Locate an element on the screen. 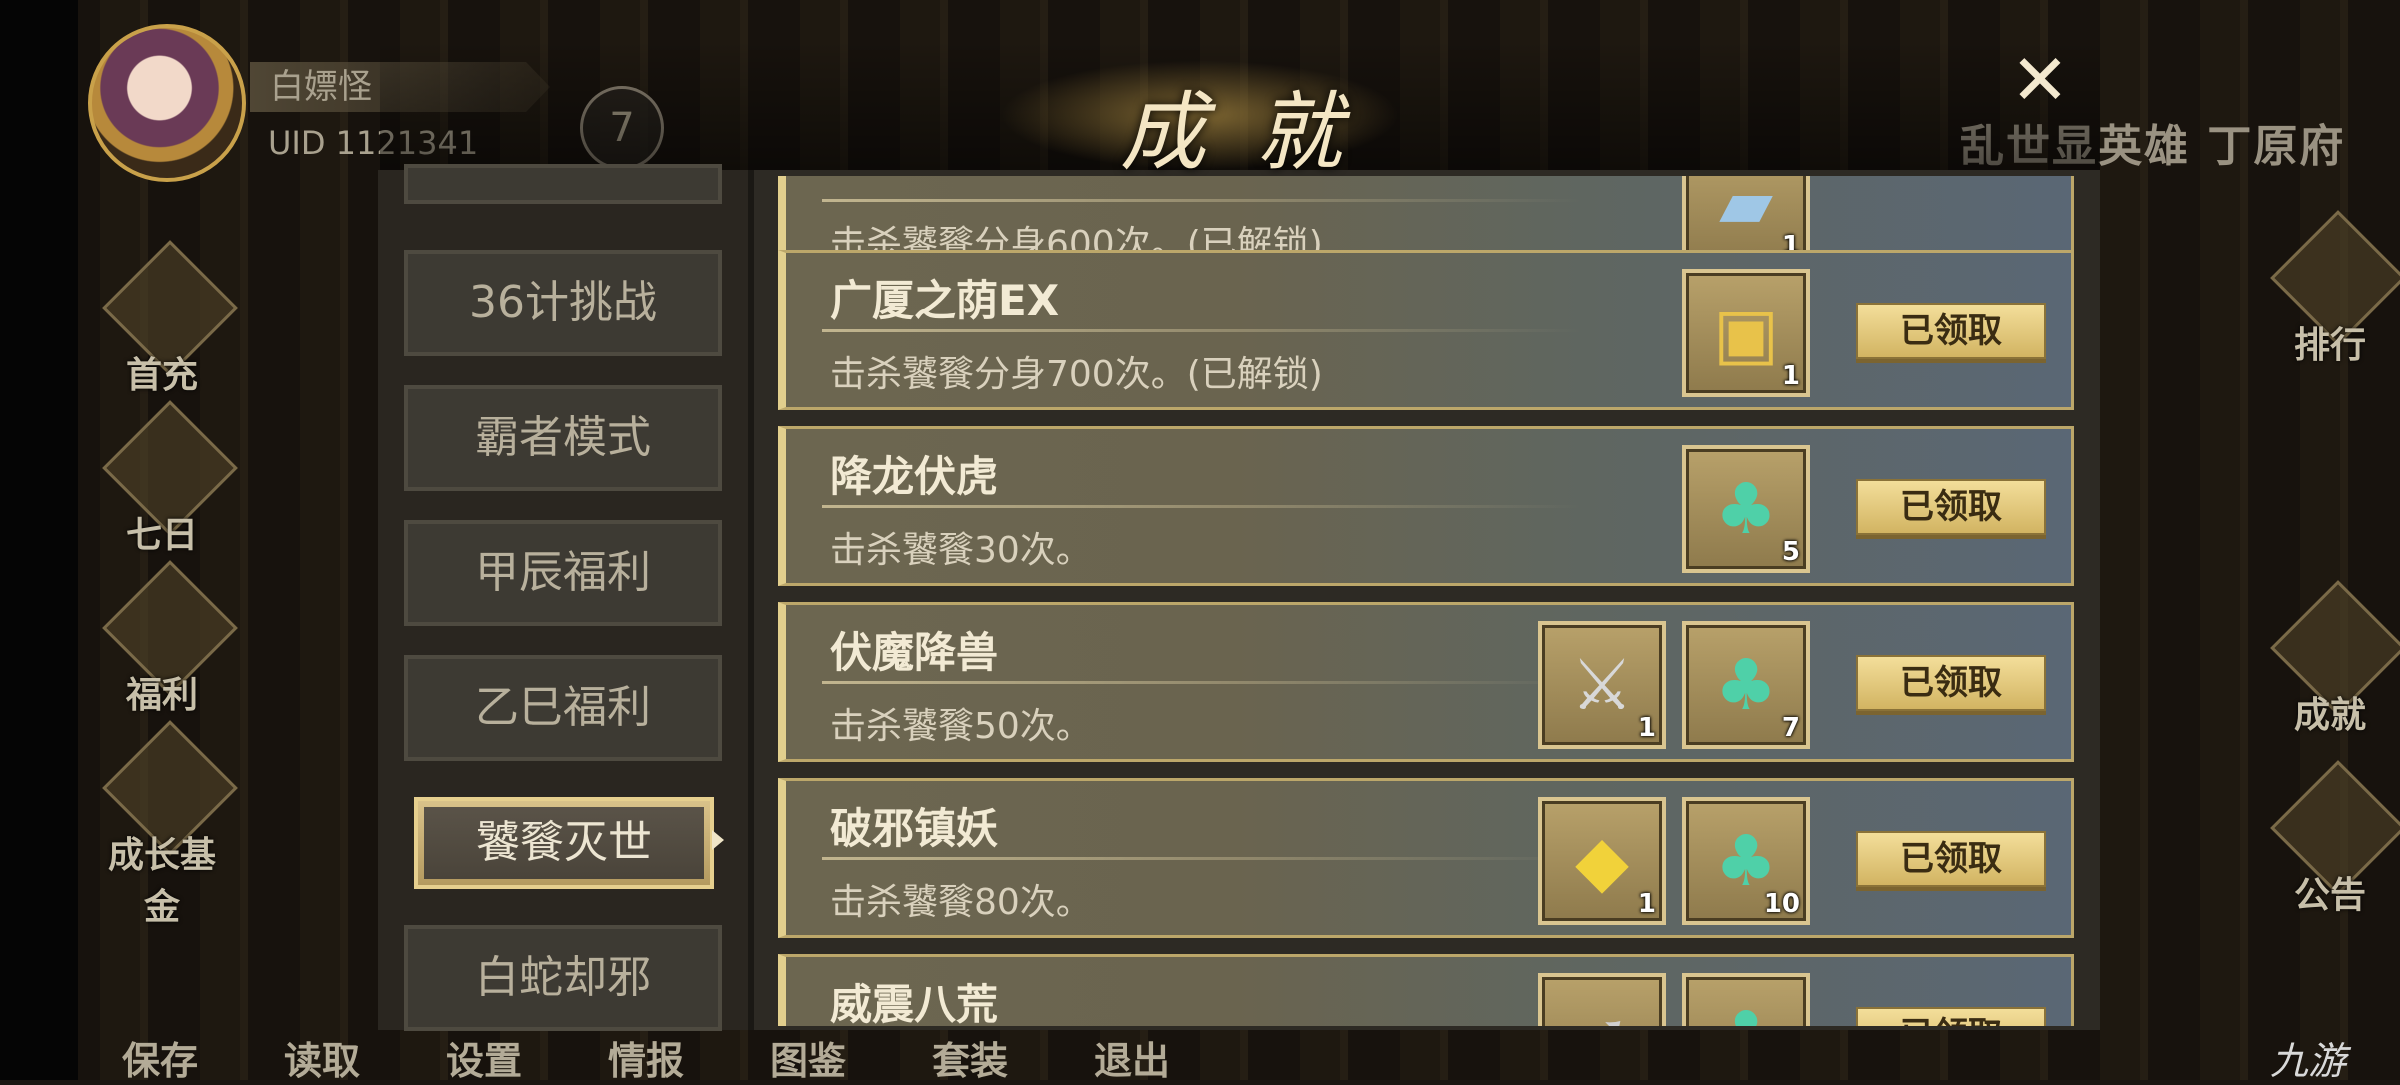  reward-slot: ♣ is located at coordinates (1746, 999).